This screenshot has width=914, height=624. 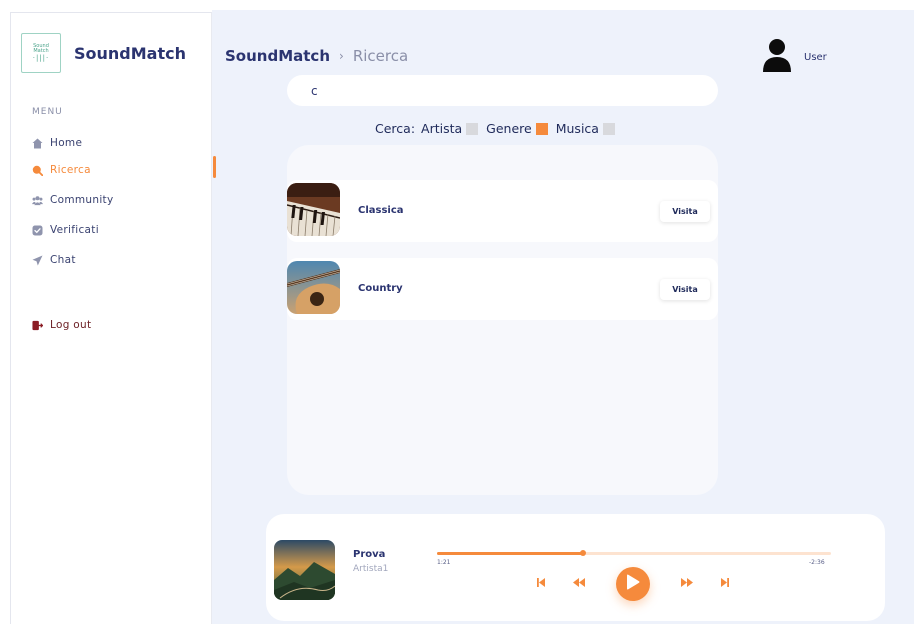 What do you see at coordinates (608, 128) in the screenshot?
I see `filter-musica-checkbox` at bounding box center [608, 128].